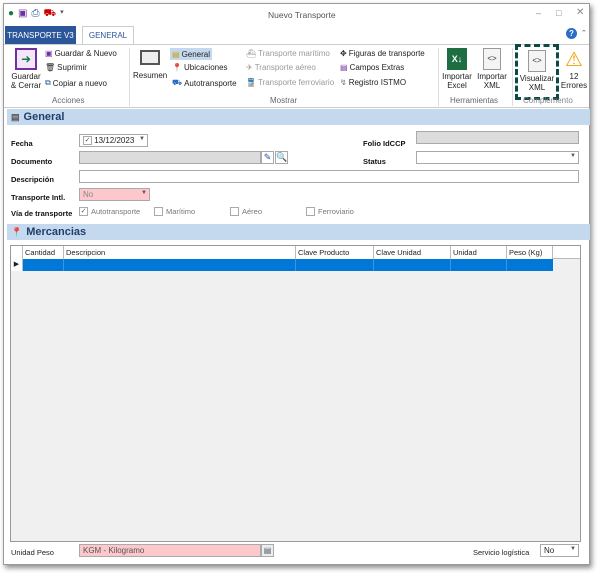 The height and width of the screenshot is (573, 602). I want to click on folio-label: Folio IdCCP, so click(384, 143).